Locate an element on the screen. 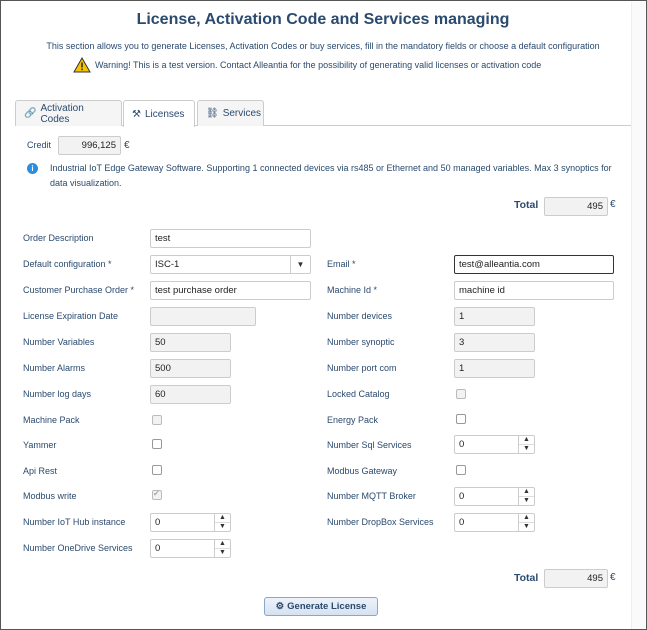 The height and width of the screenshot is (630, 647). tab-label: Licenses is located at coordinates (164, 114).